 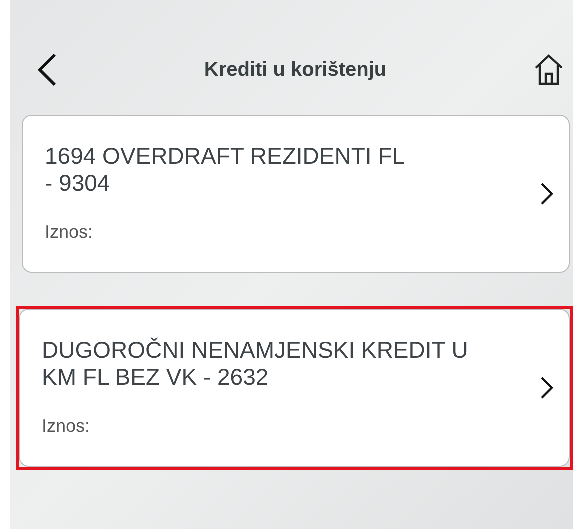 I want to click on back-icon, so click(x=47, y=70).